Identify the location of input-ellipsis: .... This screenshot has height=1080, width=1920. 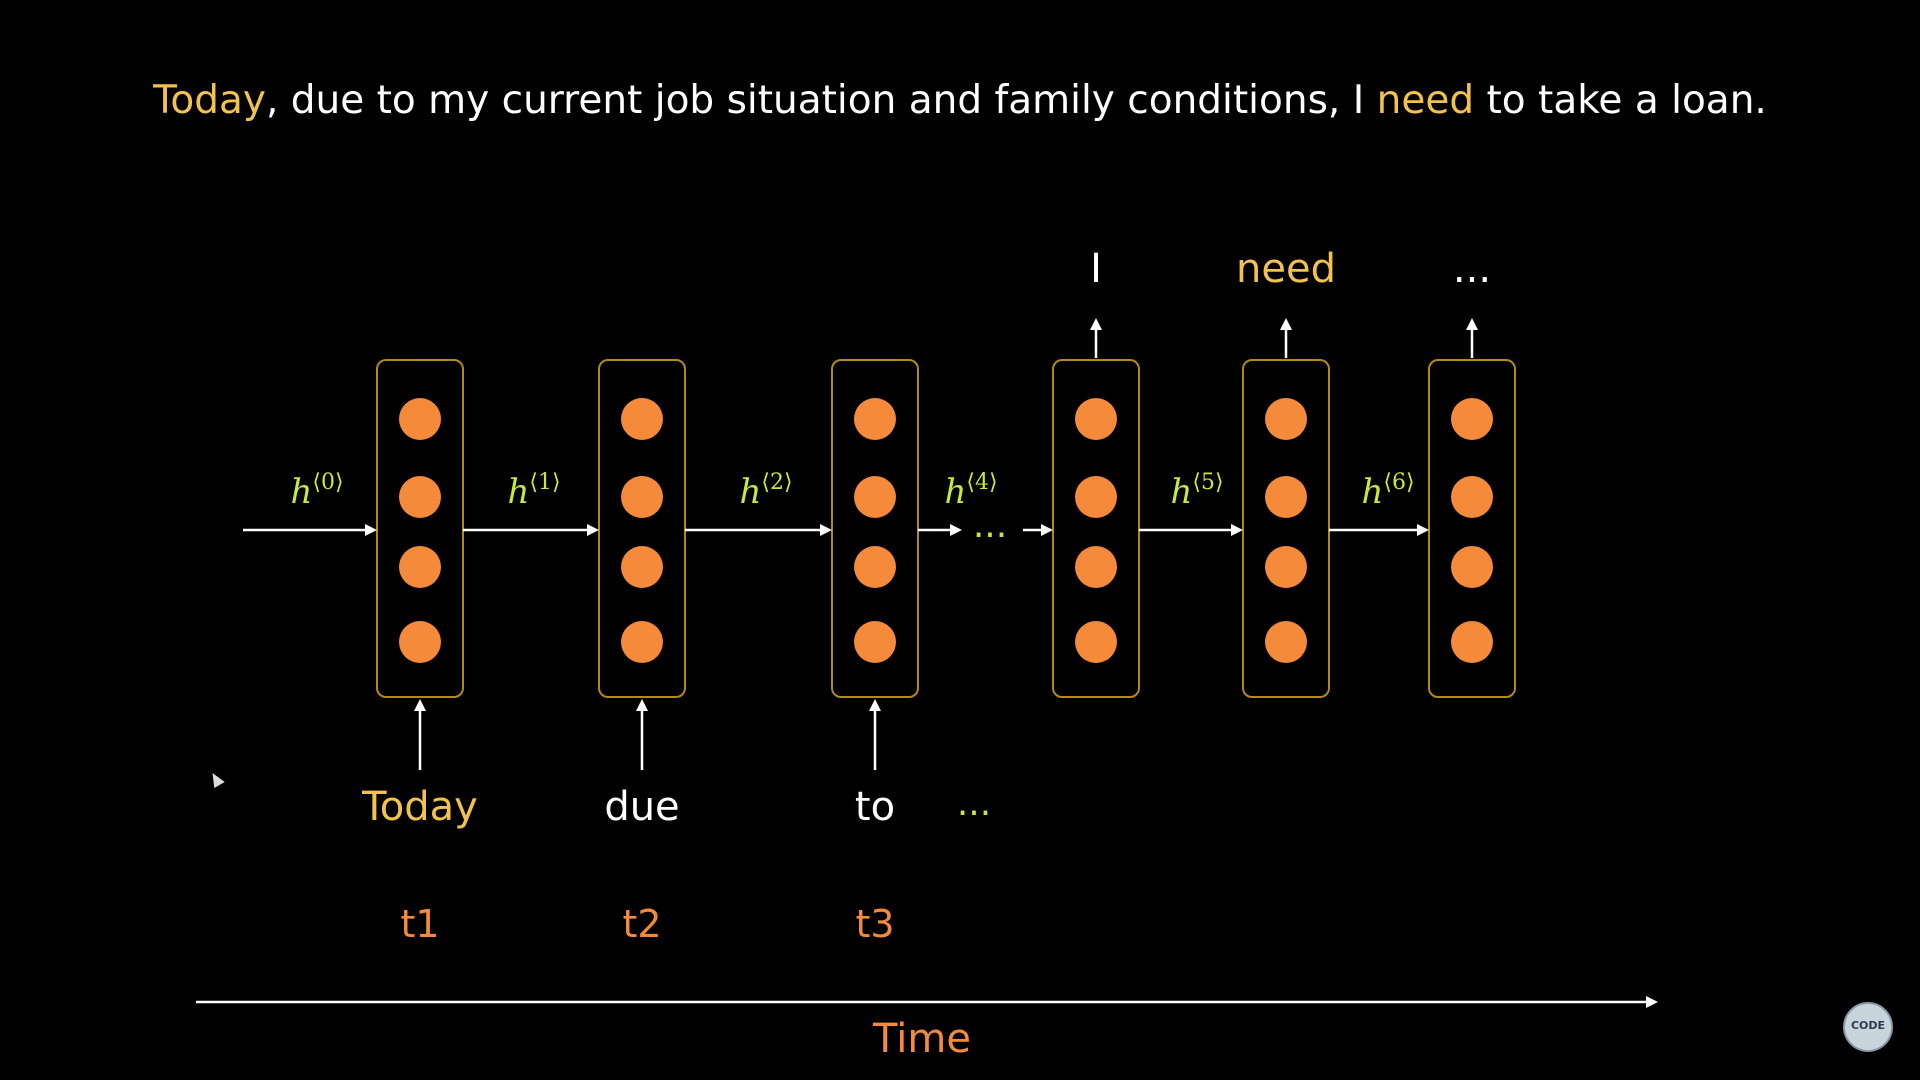
(974, 803).